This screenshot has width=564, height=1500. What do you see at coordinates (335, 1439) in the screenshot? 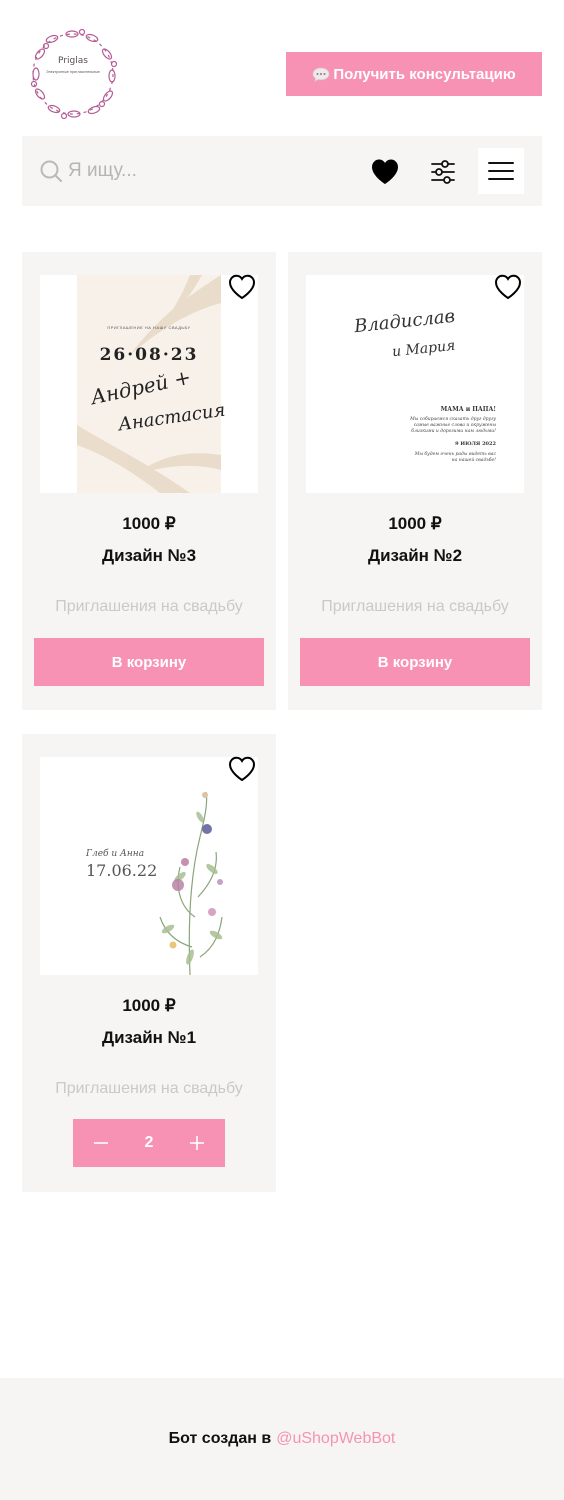
I see `footer-bot-link: @uShopWebBot` at bounding box center [335, 1439].